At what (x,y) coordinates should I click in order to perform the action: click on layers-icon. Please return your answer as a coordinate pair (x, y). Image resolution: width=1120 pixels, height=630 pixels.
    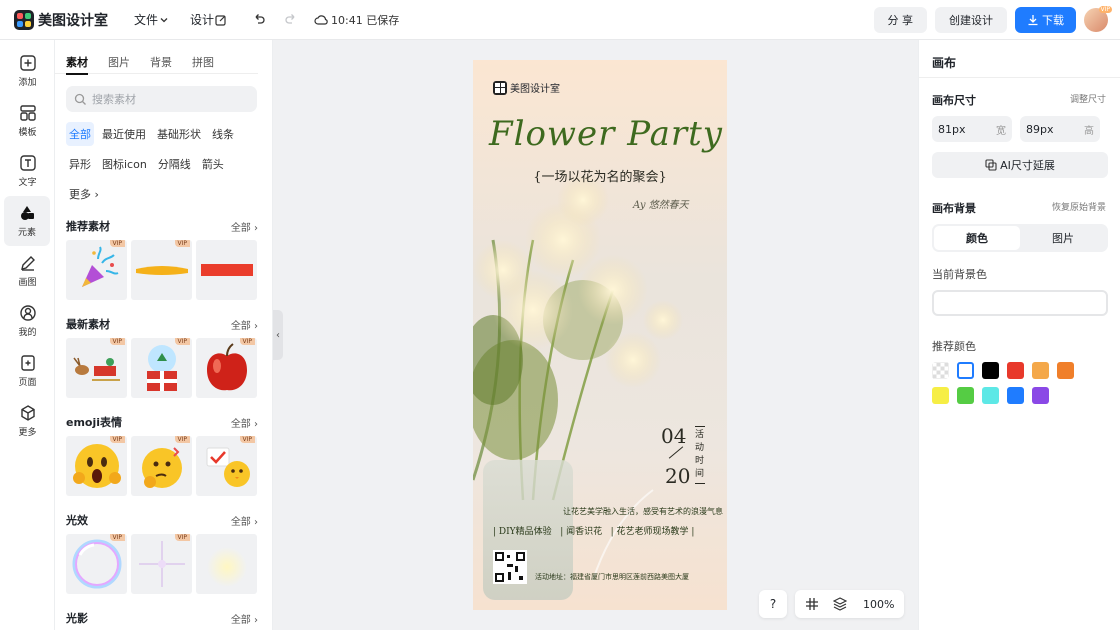
    Looking at the image, I should click on (840, 604).